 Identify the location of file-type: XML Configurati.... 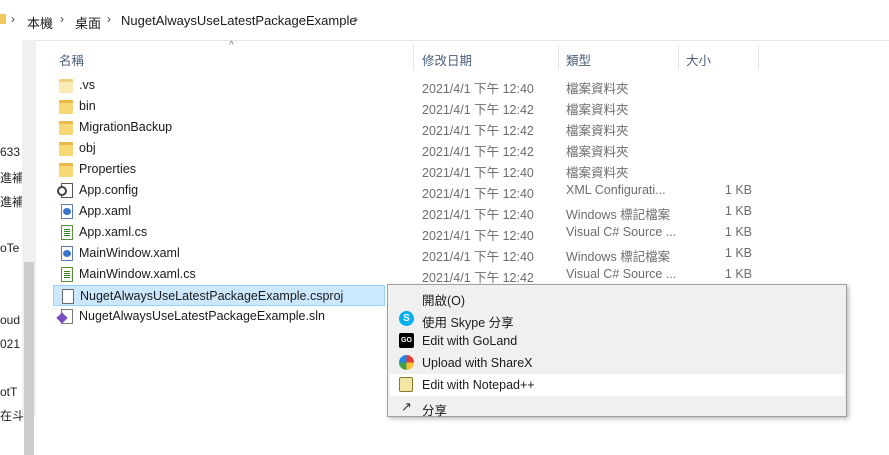
(616, 190).